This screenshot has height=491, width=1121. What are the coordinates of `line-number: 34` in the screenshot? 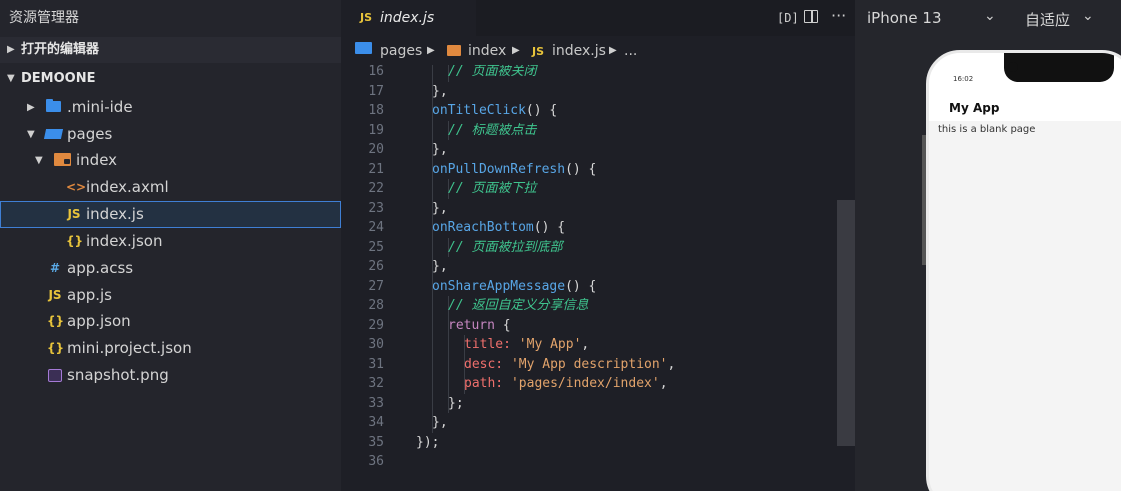 It's located at (376, 422).